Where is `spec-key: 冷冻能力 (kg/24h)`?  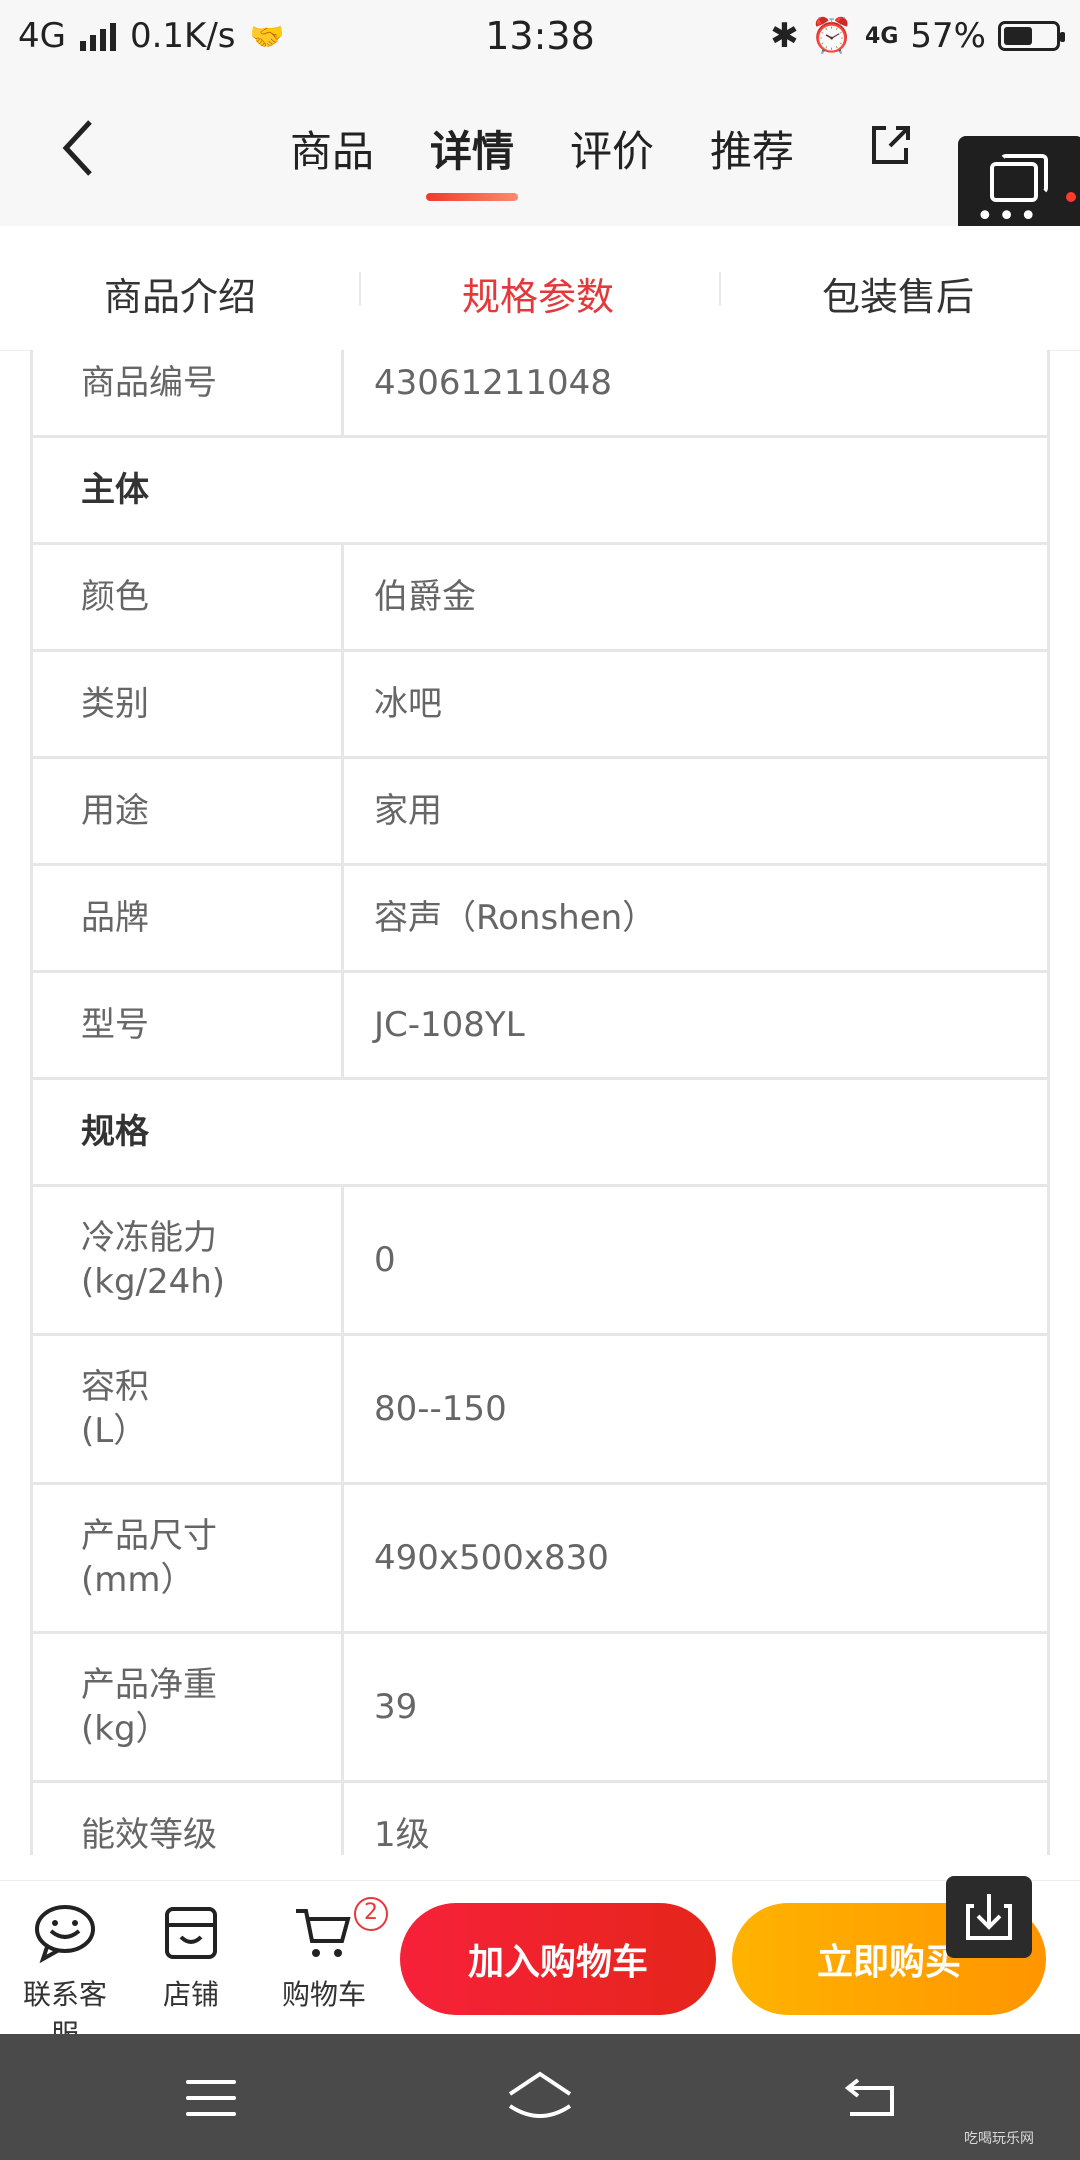
spec-key: 冷冻能力 (kg/24h) is located at coordinates (187, 1260).